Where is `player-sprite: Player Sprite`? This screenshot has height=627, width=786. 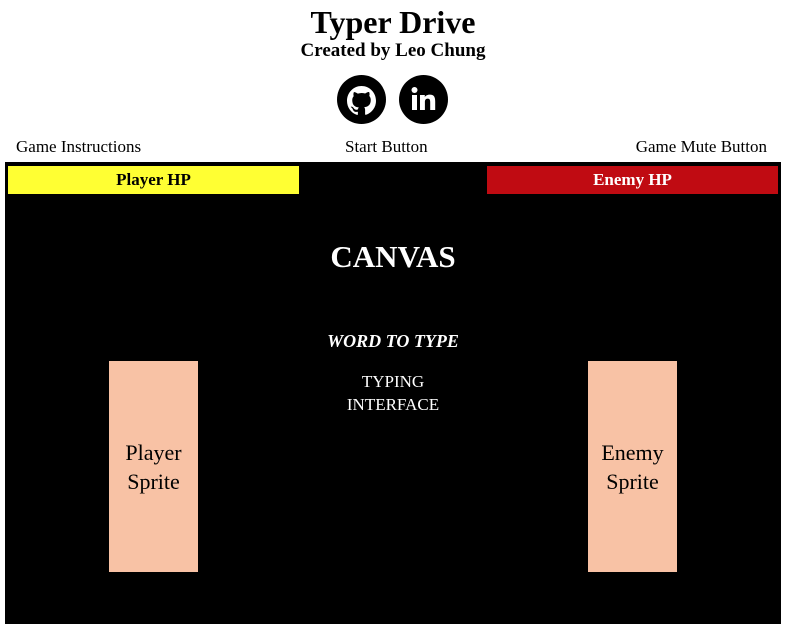 player-sprite: Player Sprite is located at coordinates (153, 466).